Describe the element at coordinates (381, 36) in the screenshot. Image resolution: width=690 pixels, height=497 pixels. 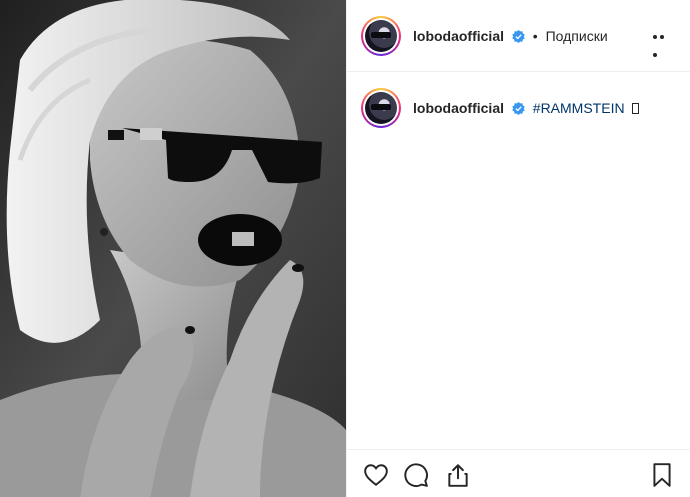
I see `author-avatar` at that location.